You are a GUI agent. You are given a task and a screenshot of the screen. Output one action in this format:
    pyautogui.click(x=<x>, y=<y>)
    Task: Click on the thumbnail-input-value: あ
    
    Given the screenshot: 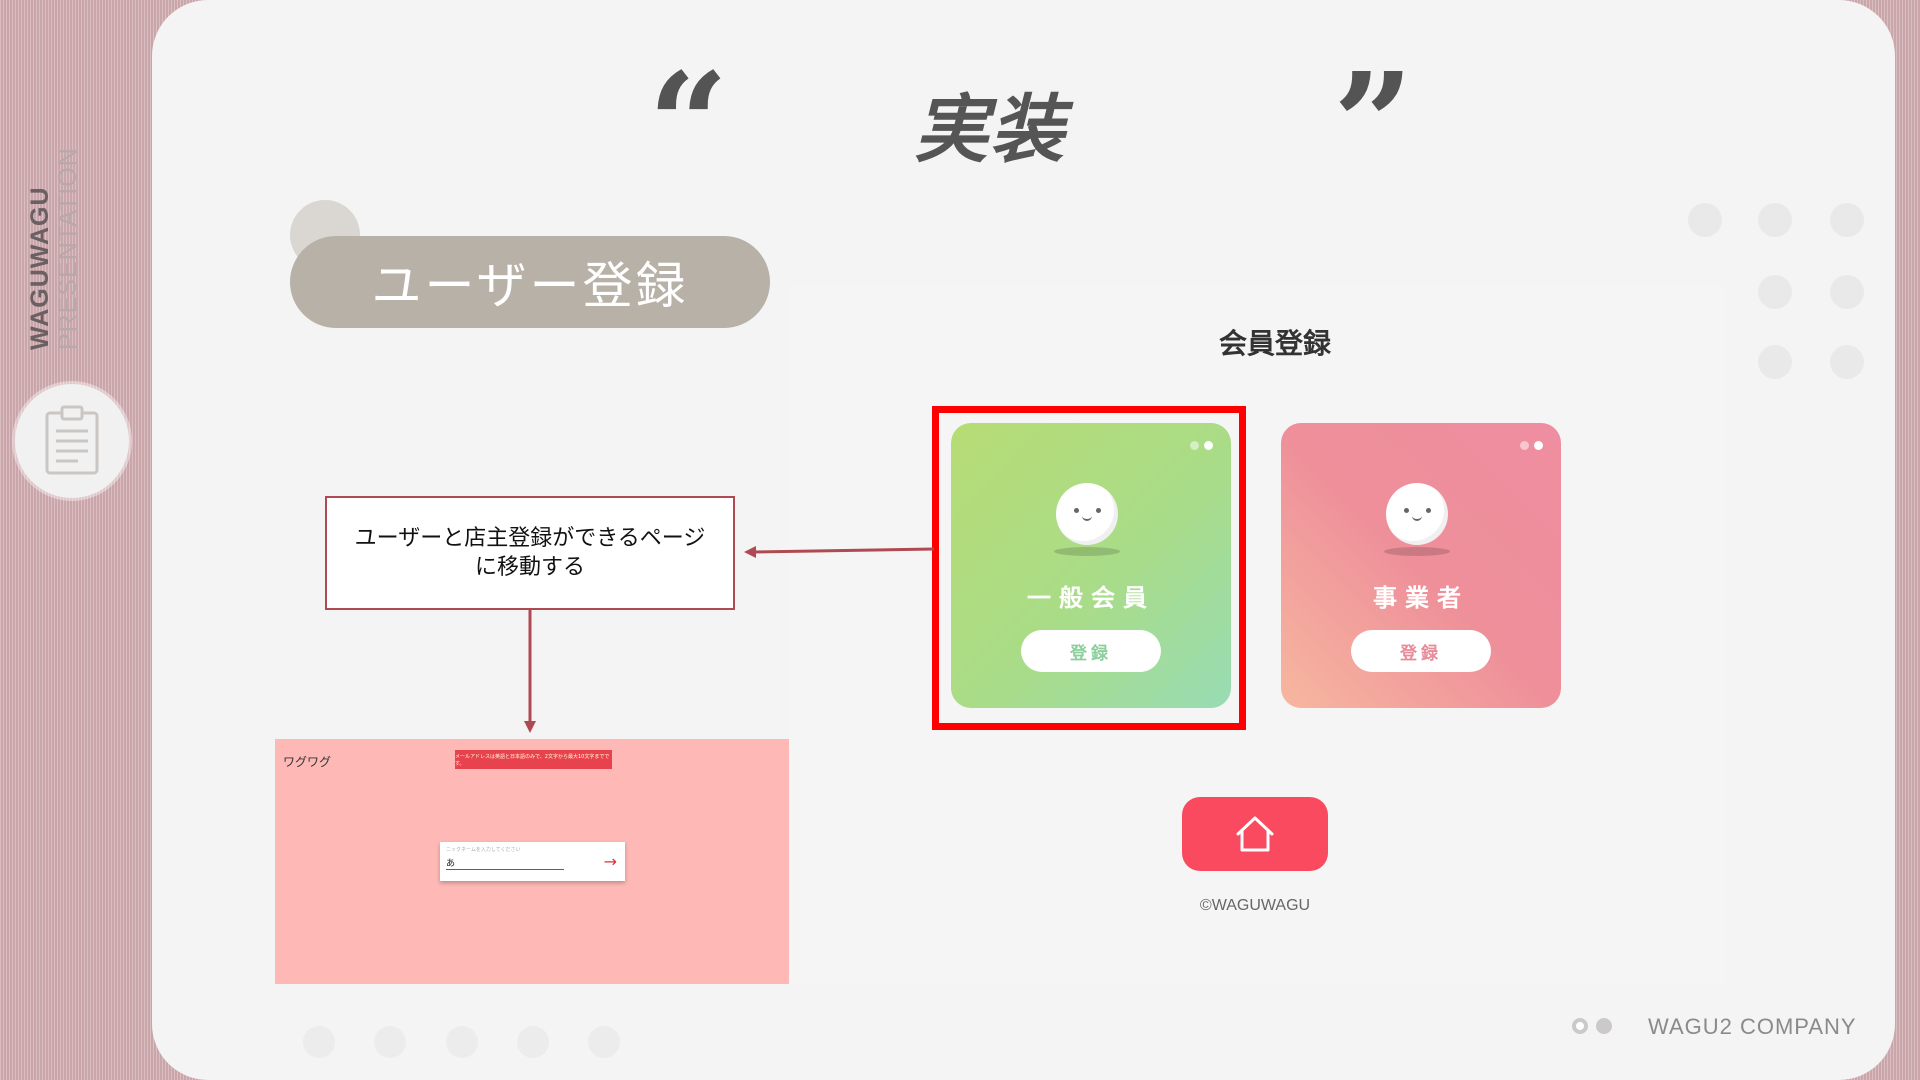 What is the action you would take?
    pyautogui.click(x=451, y=864)
    